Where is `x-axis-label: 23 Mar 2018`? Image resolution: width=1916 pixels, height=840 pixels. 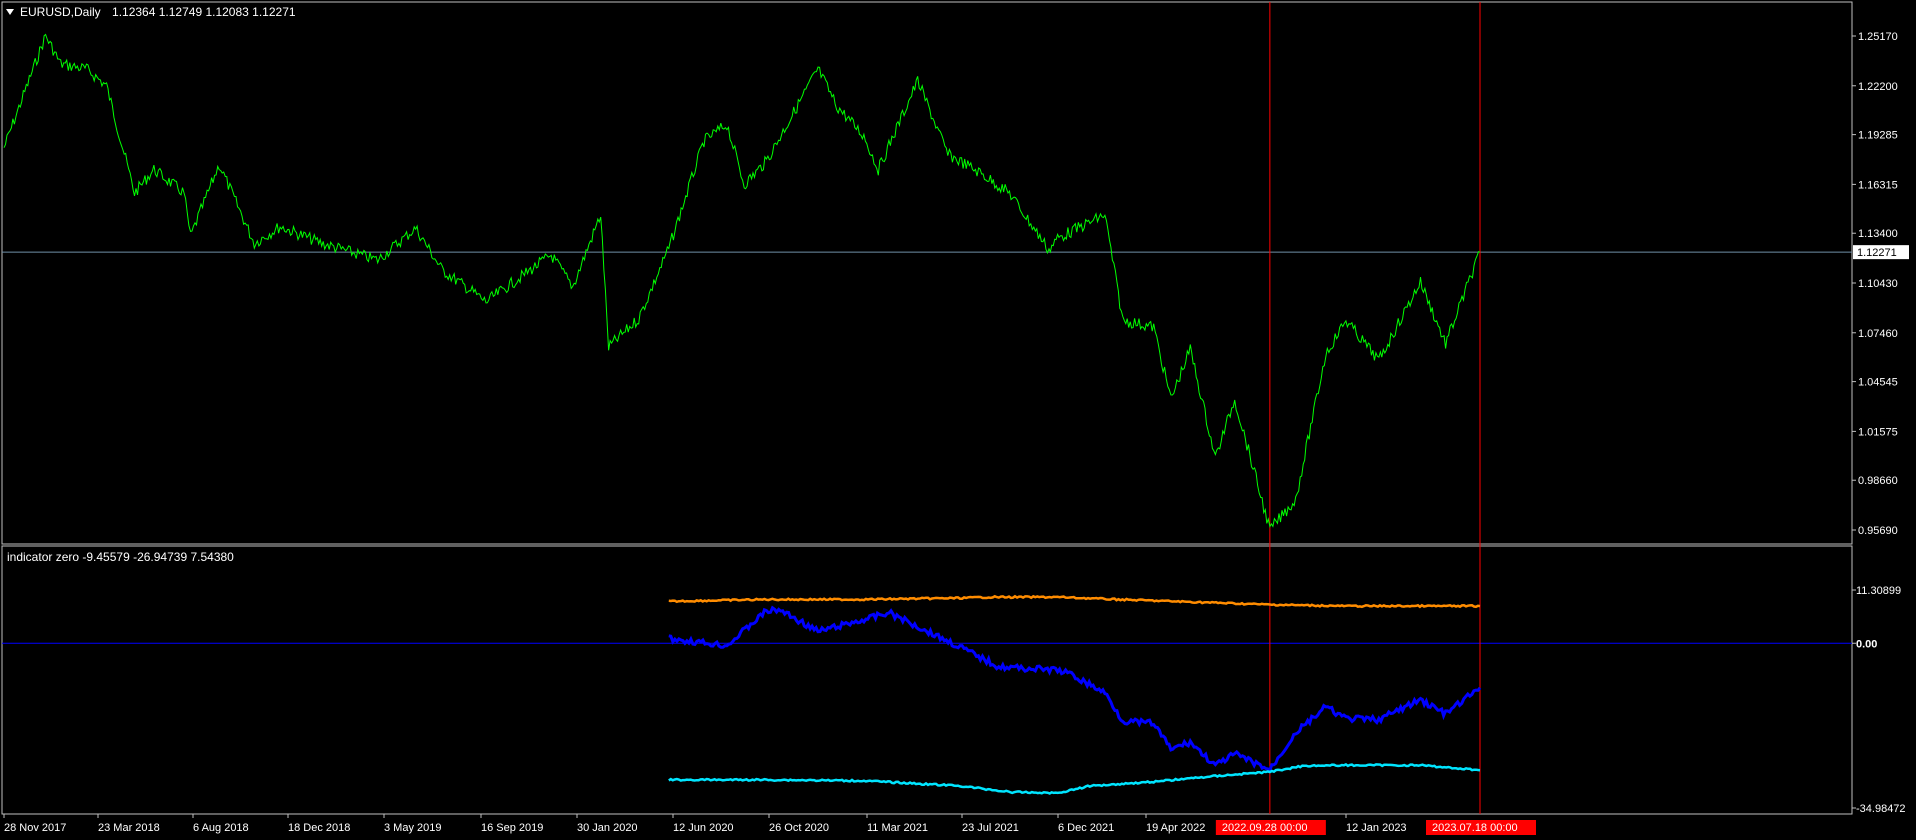 x-axis-label: 23 Mar 2018 is located at coordinates (129, 828).